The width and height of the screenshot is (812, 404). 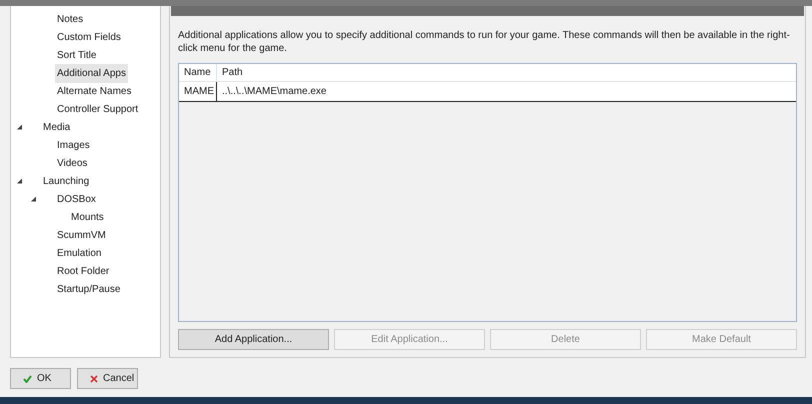 I want to click on tree-item: Additional Apps, so click(x=91, y=73).